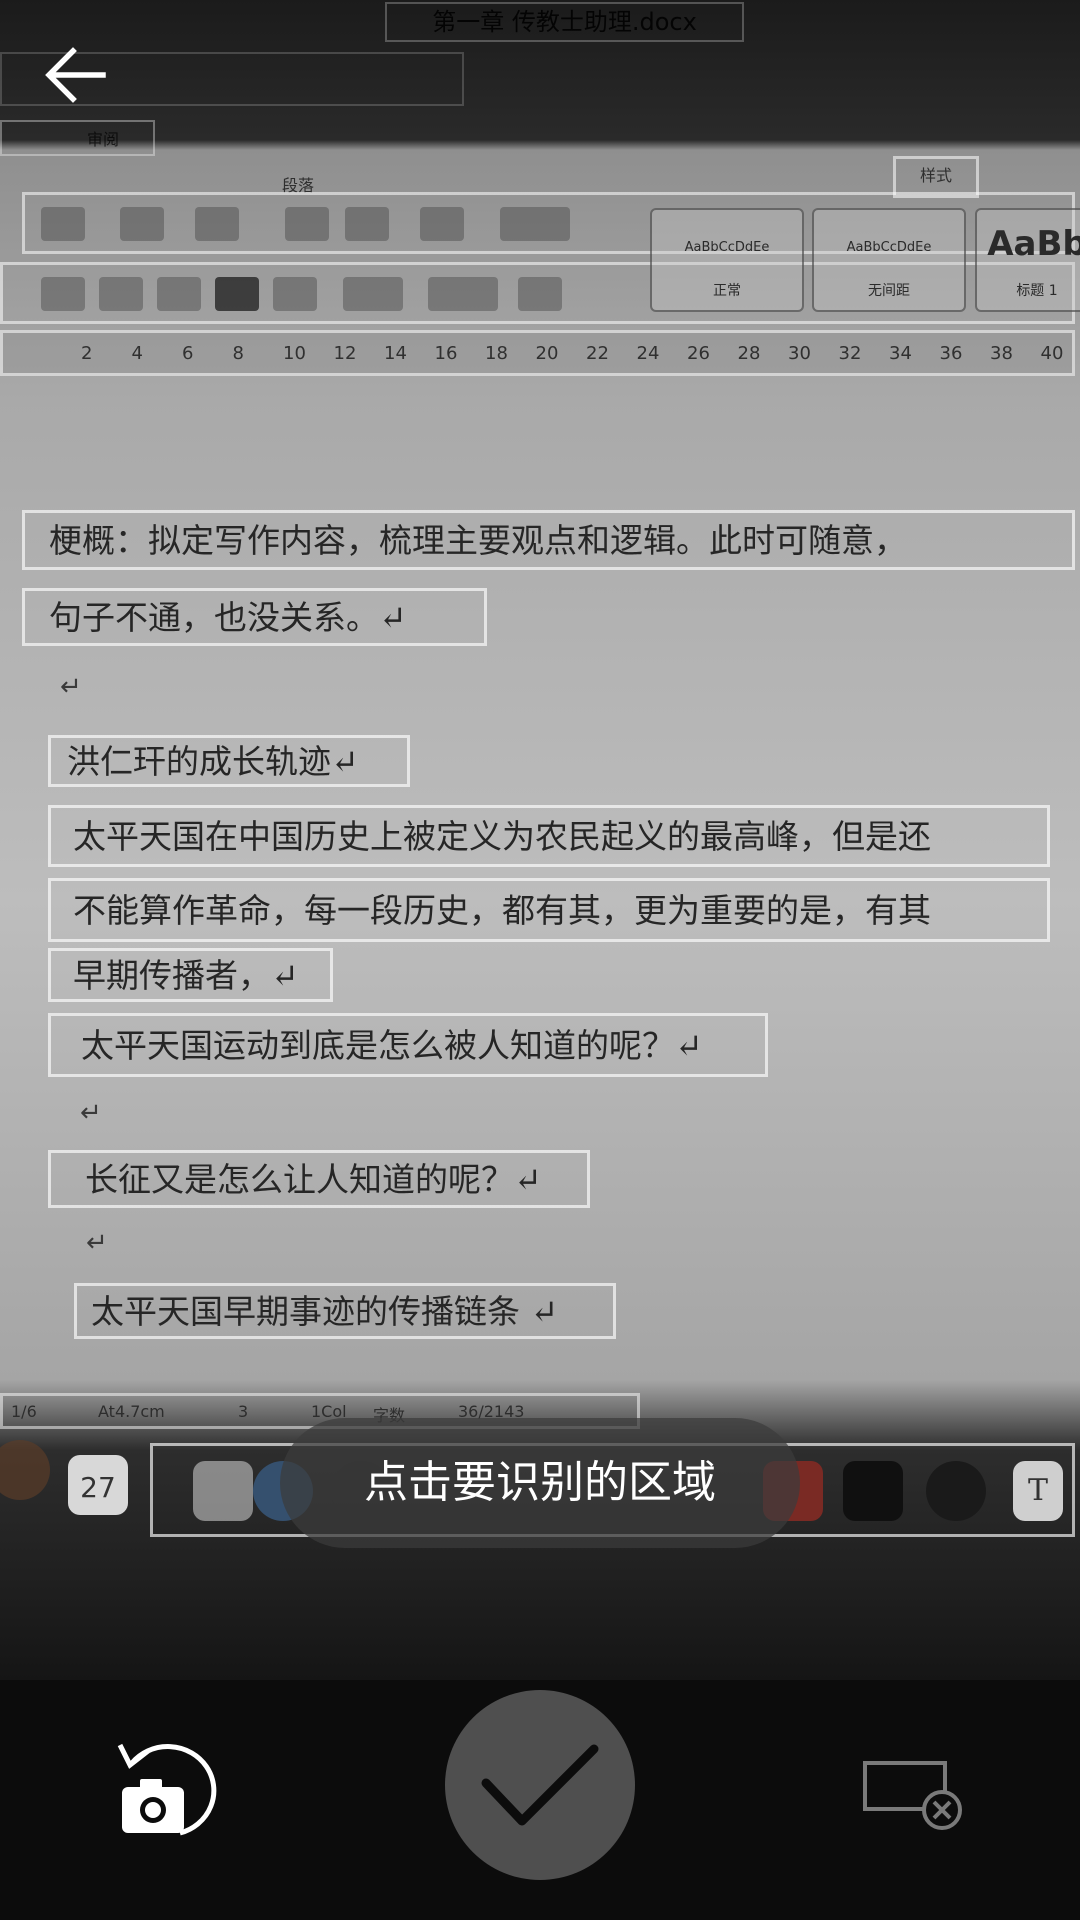  Describe the element at coordinates (535, 224) in the screenshot. I see `shading-icon` at that location.